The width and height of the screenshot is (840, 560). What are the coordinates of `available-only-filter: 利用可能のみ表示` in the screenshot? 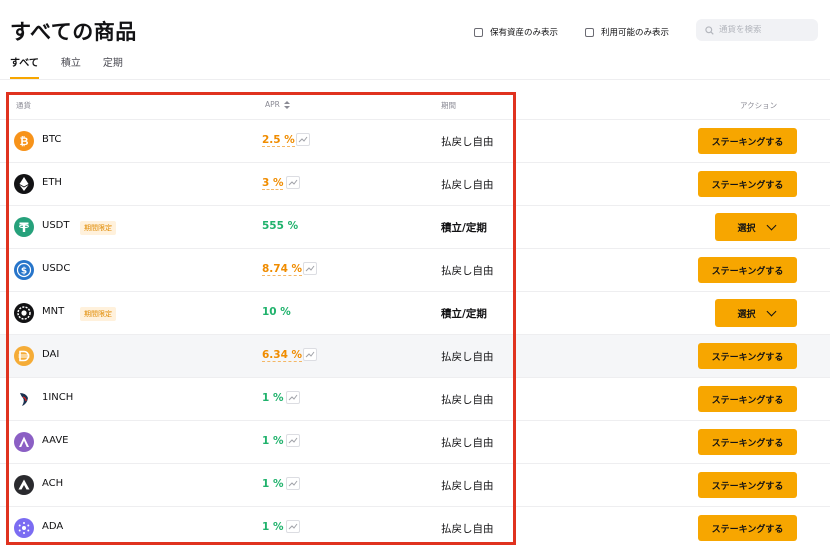 It's located at (627, 32).